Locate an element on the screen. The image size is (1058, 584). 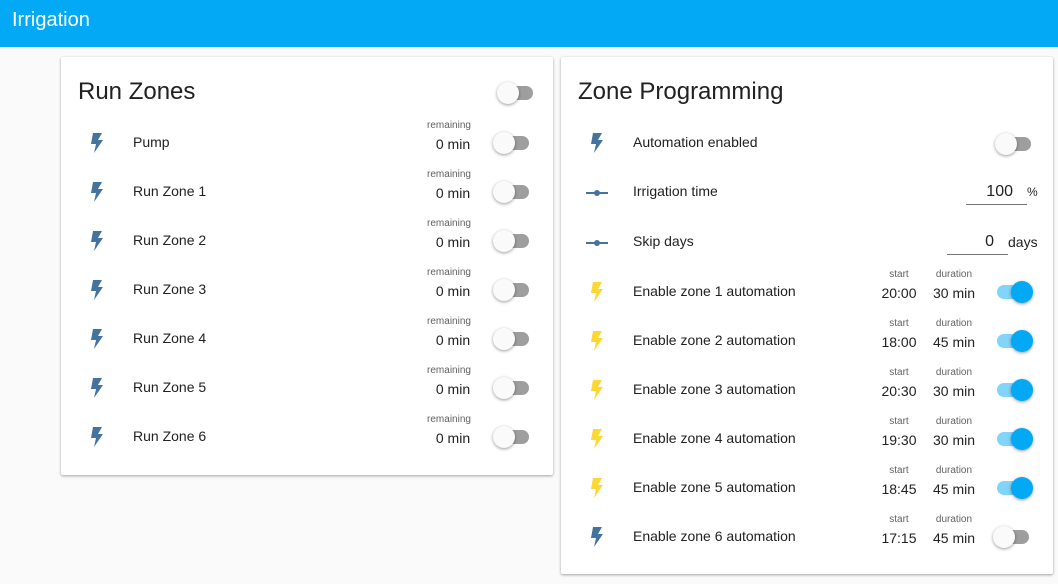
automation-enabled-label: Automation enabled is located at coordinates (695, 142).